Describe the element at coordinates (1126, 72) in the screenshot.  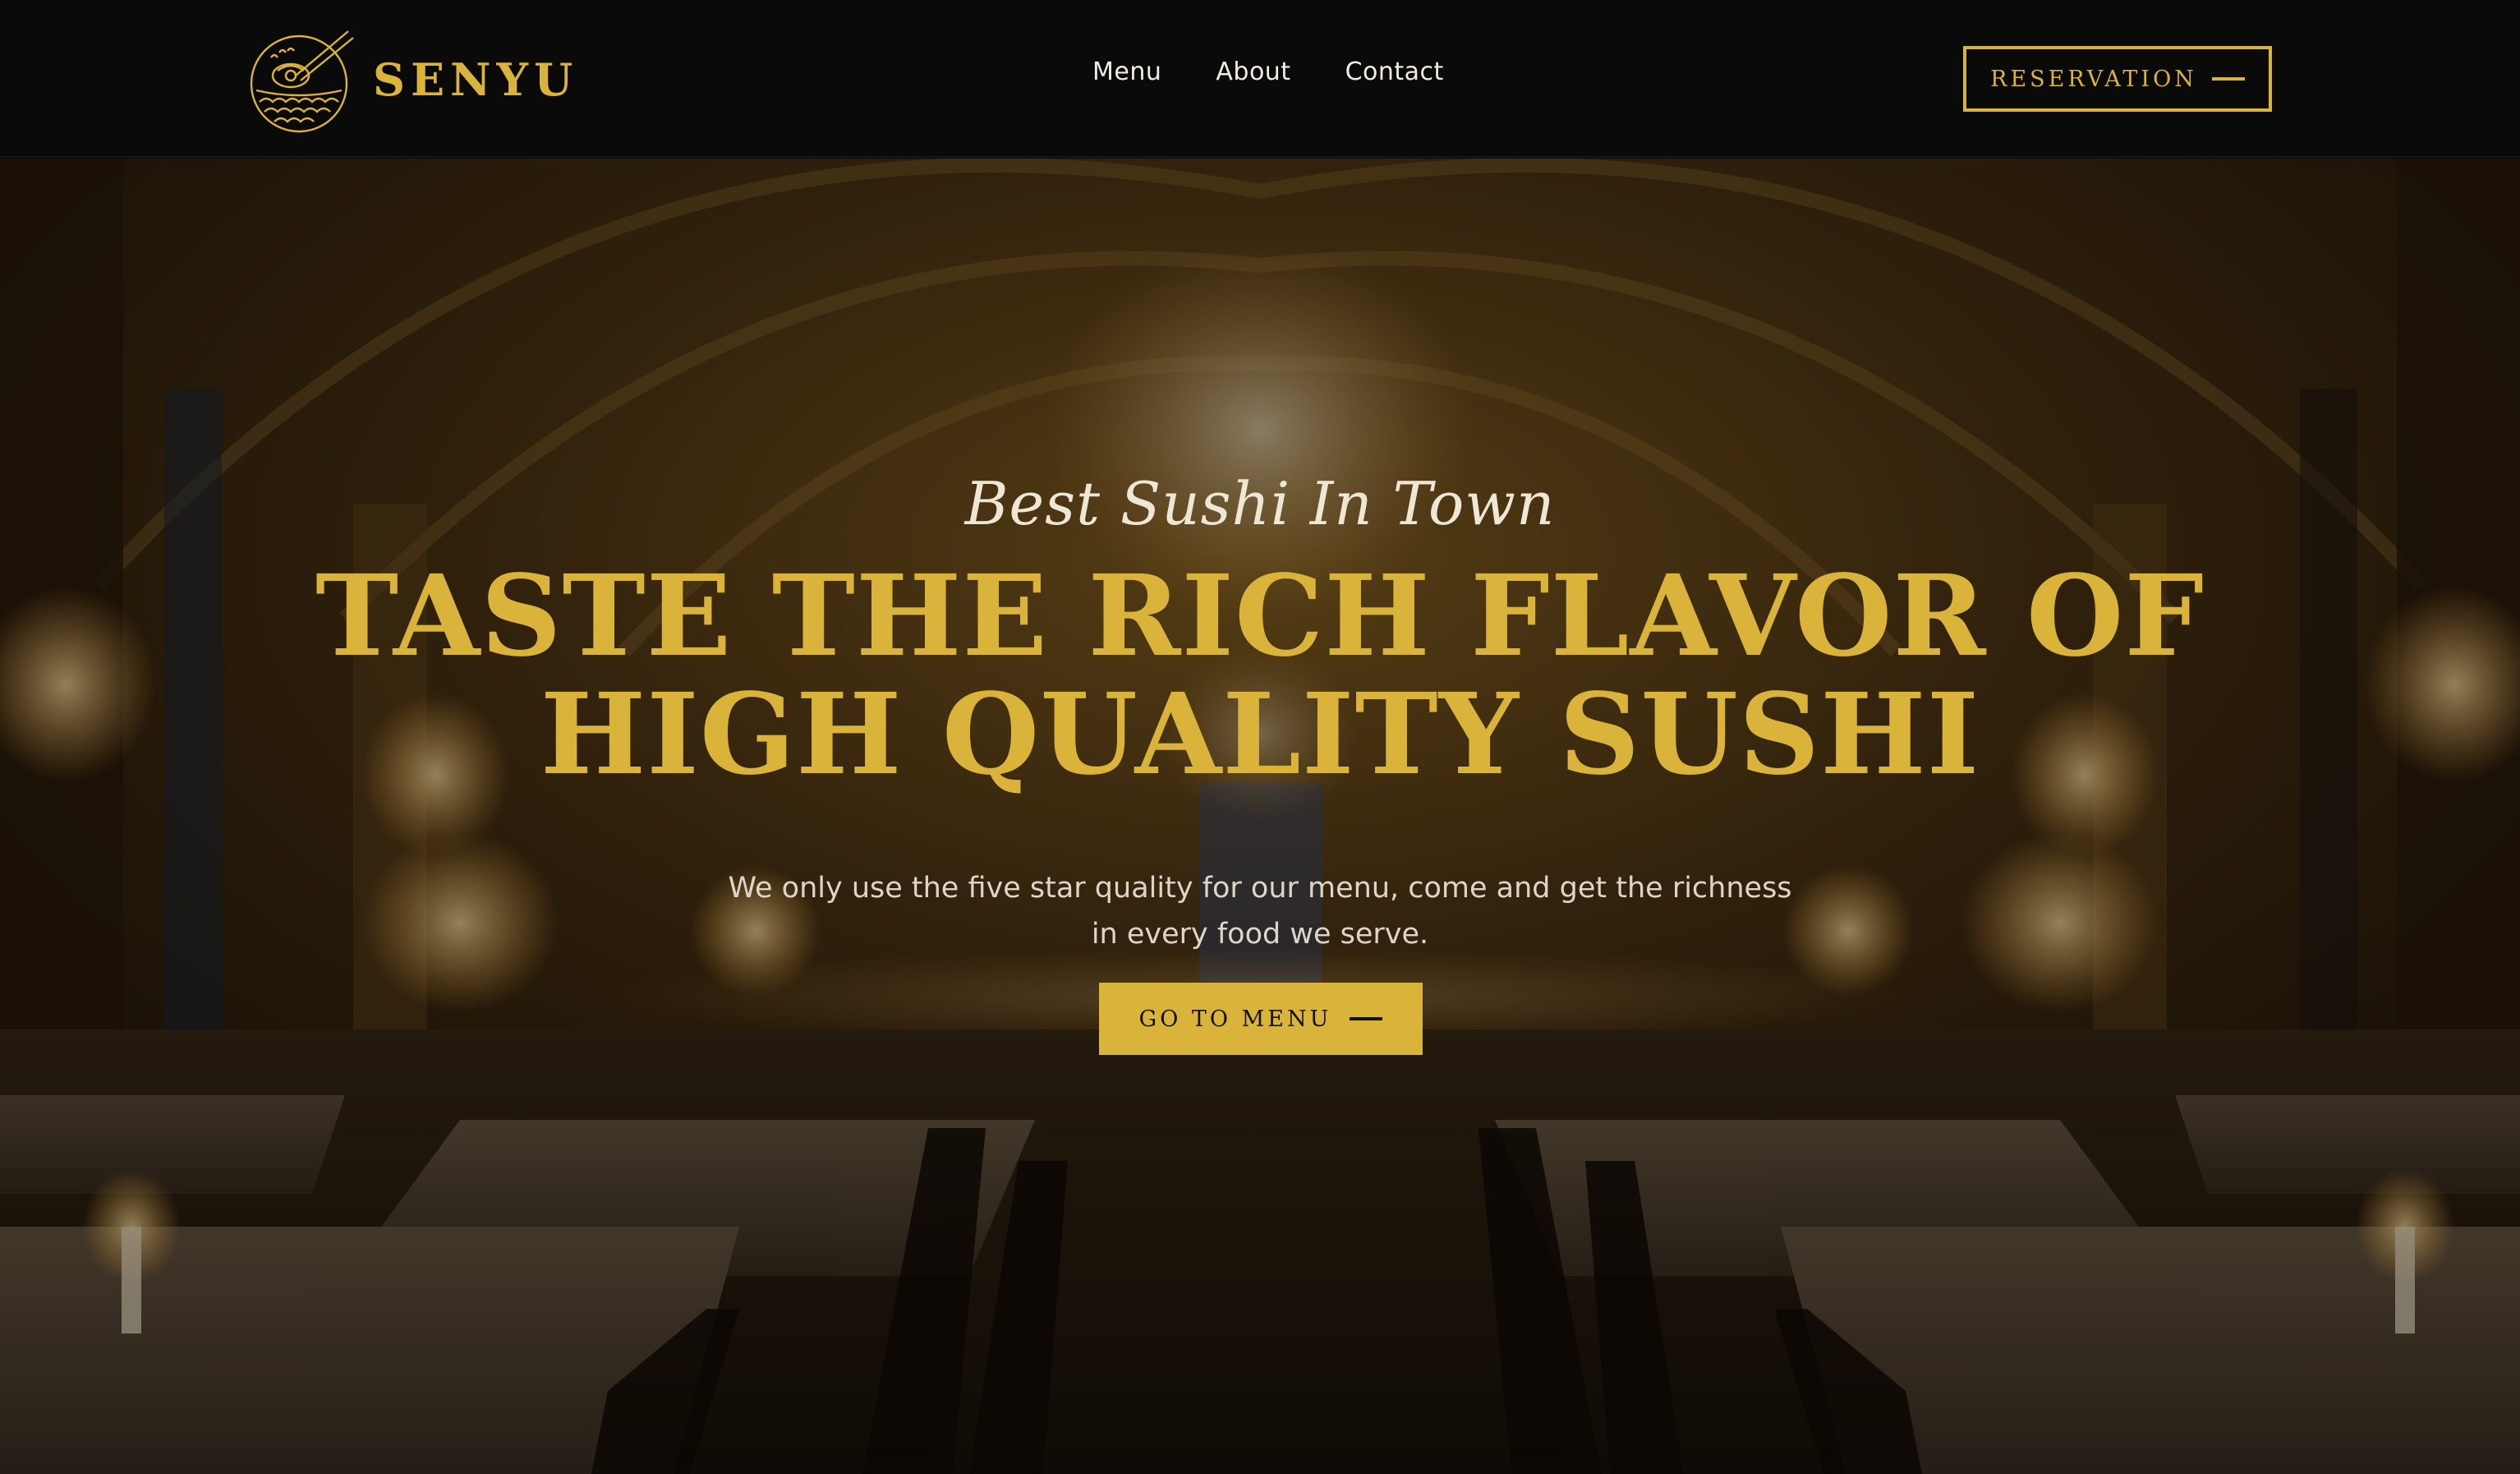
I see `nav-item-menu: Menu` at that location.